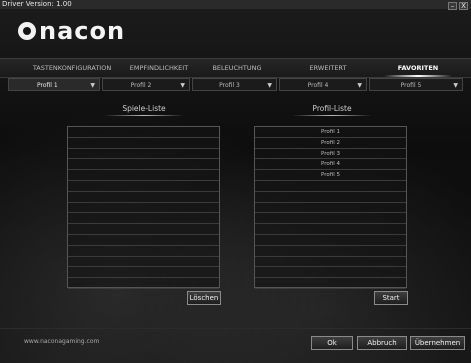 This screenshot has width=471, height=363. Describe the element at coordinates (391, 298) in the screenshot. I see `start-button: Start` at that location.